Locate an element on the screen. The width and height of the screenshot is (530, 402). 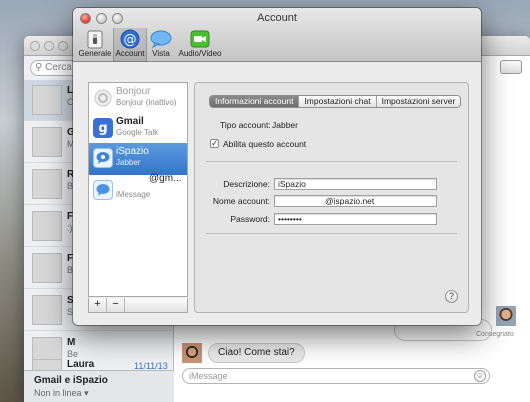
messages-close-button is located at coordinates (35, 46).